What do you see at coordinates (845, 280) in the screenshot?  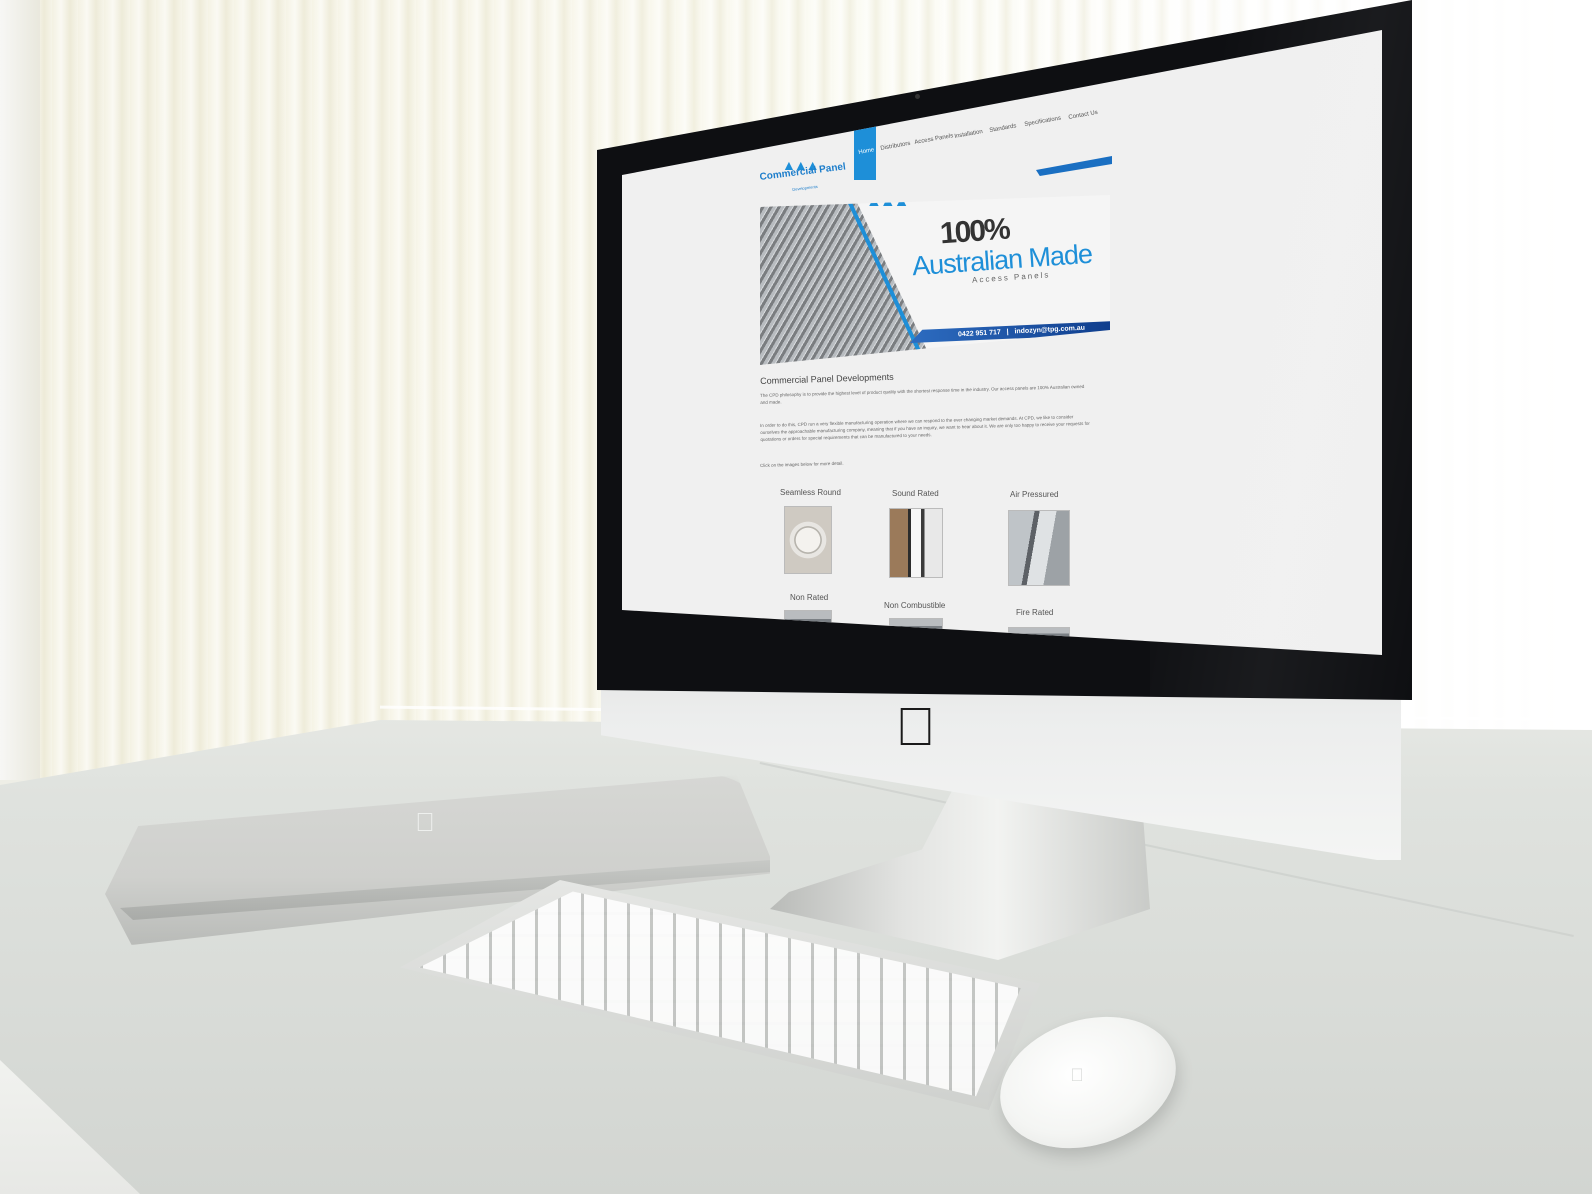 I see `banner-panel-photo` at bounding box center [845, 280].